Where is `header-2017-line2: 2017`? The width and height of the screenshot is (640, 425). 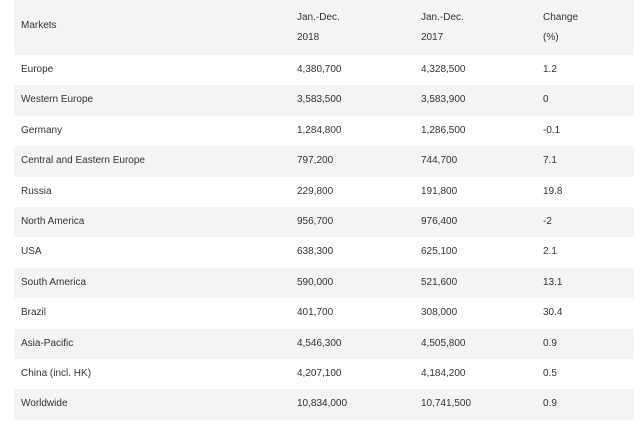 header-2017-line2: 2017 is located at coordinates (432, 37).